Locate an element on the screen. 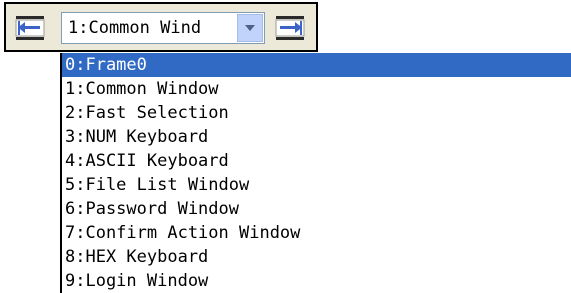  window-select-combobox: 1:Common Wind is located at coordinates (163, 28).